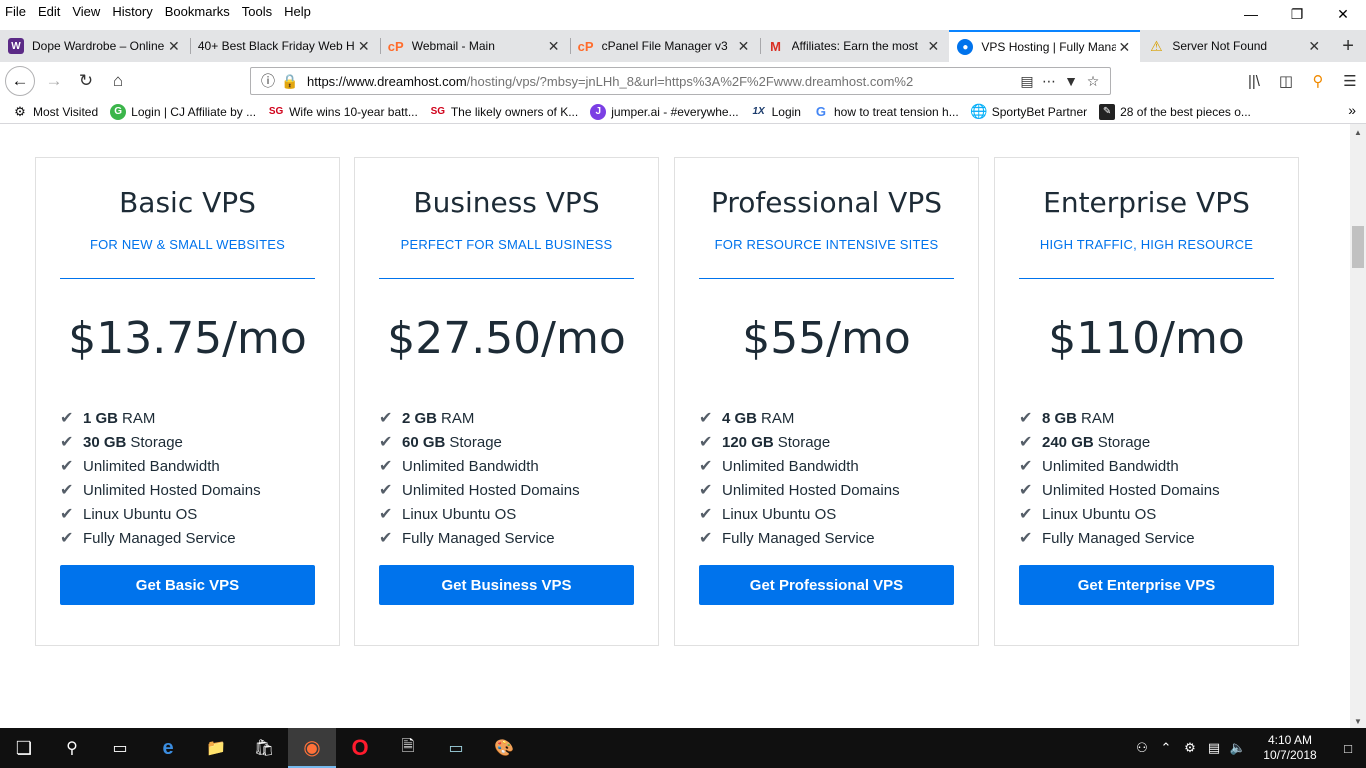  I want to click on tab-black-friday: 40+ Best Black Friday Web H ✕, so click(284, 46).